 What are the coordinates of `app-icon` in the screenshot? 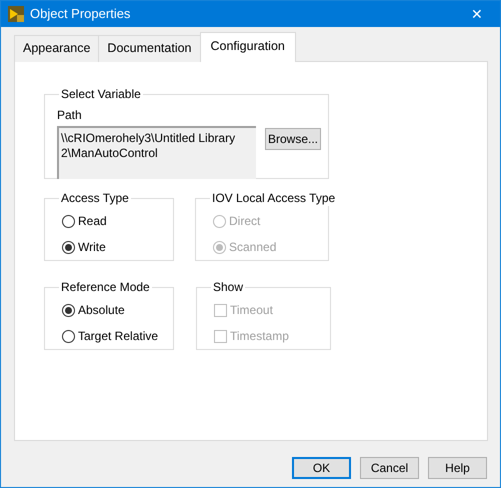 It's located at (16, 14).